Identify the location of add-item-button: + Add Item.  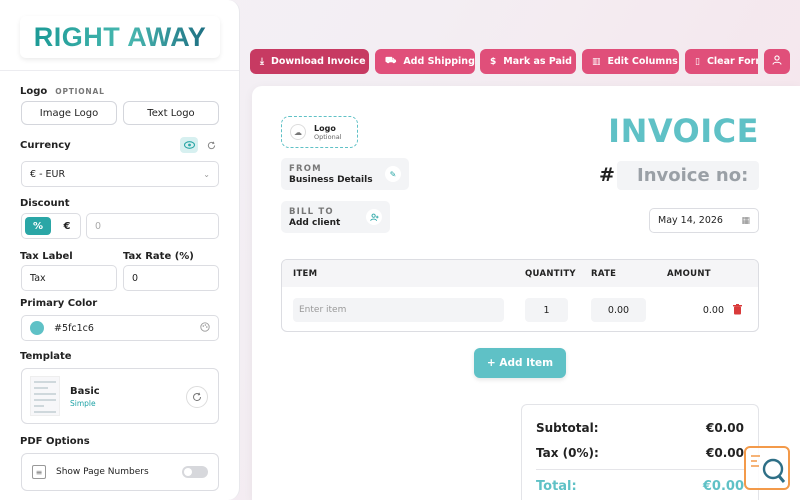
(520, 363).